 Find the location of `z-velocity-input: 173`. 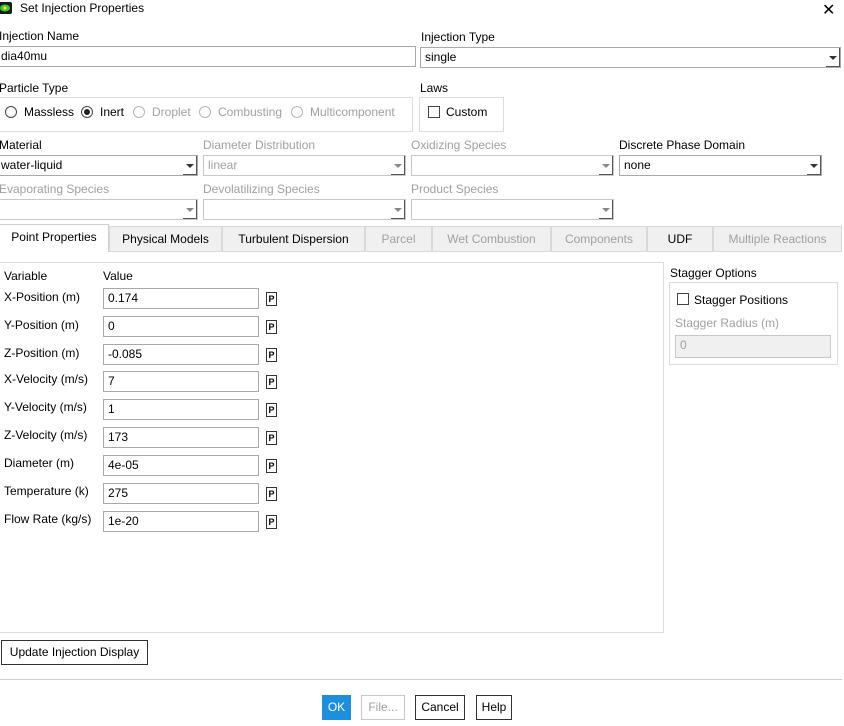

z-velocity-input: 173 is located at coordinates (181, 437).